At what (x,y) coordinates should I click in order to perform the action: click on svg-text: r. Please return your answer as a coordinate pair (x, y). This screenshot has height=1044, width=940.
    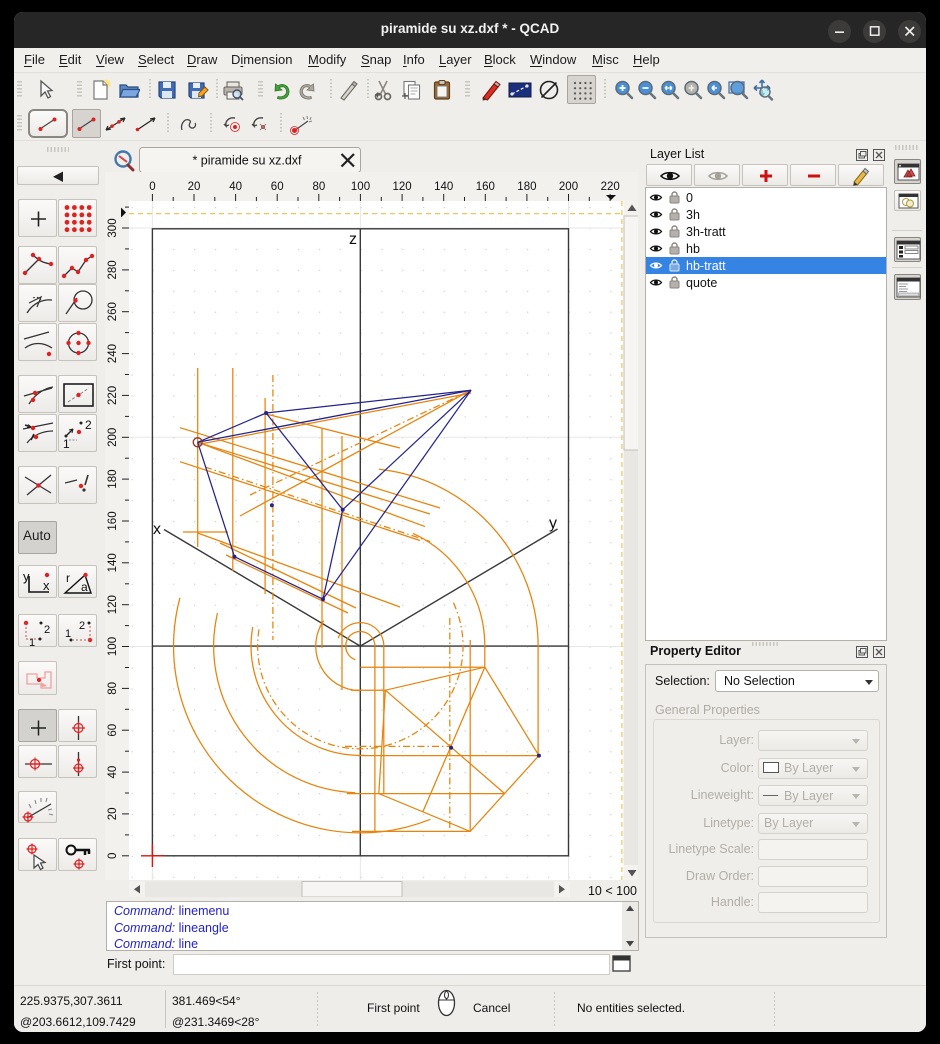
    Looking at the image, I should click on (68, 578).